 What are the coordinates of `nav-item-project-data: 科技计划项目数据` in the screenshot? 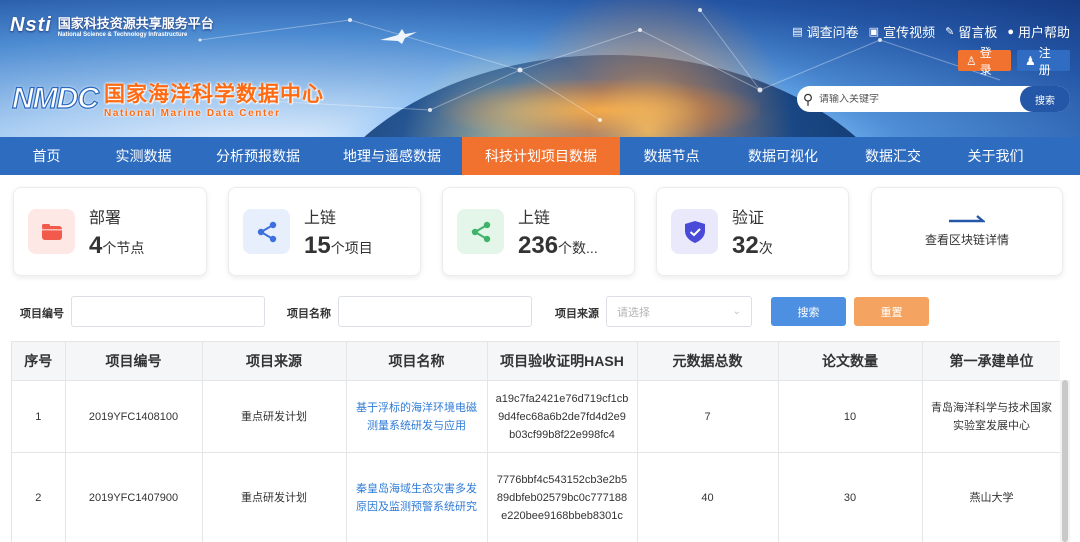 It's located at (541, 156).